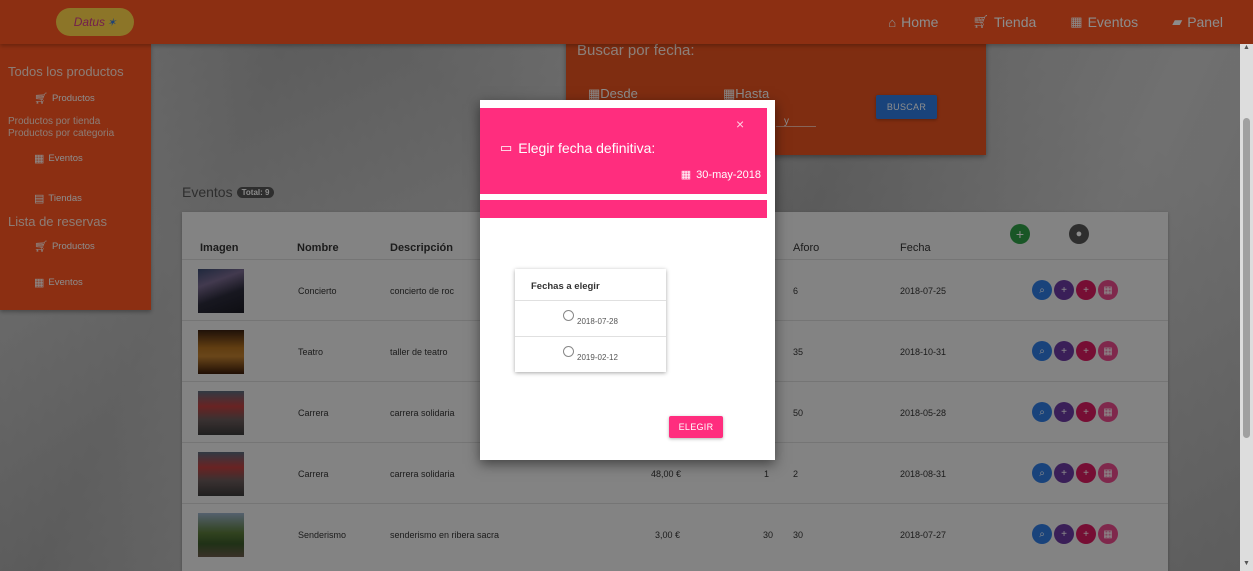  I want to click on date-choices-card: Fechas a elegir 2018-07-28 2019-02-12, so click(590, 320).